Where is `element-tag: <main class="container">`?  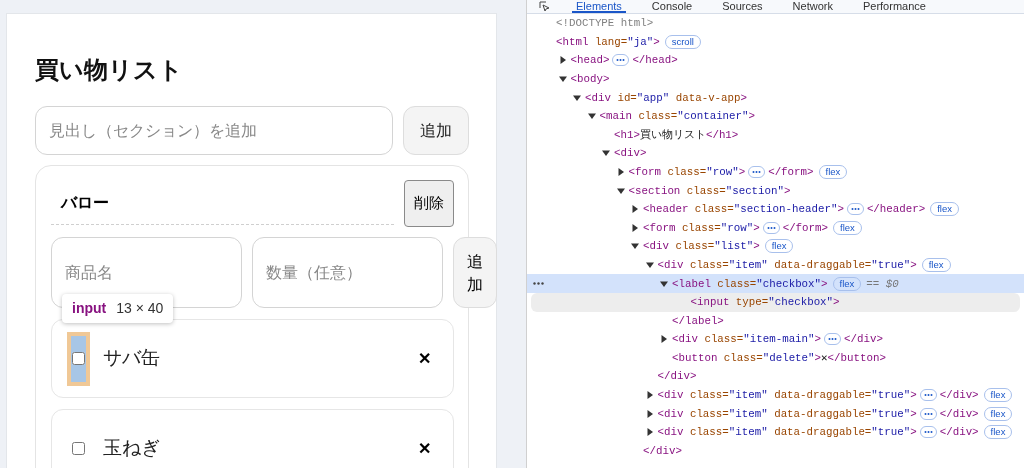
element-tag: <main class="container"> is located at coordinates (677, 116).